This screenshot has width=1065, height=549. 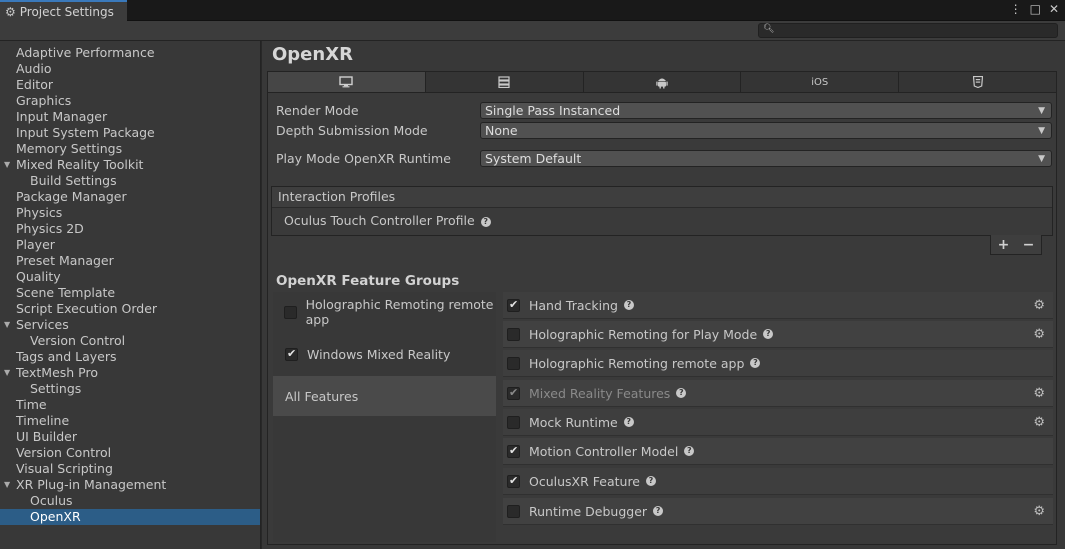 What do you see at coordinates (130, 373) in the screenshot?
I see `sidebar-item: ▼ TextMesh Pro` at bounding box center [130, 373].